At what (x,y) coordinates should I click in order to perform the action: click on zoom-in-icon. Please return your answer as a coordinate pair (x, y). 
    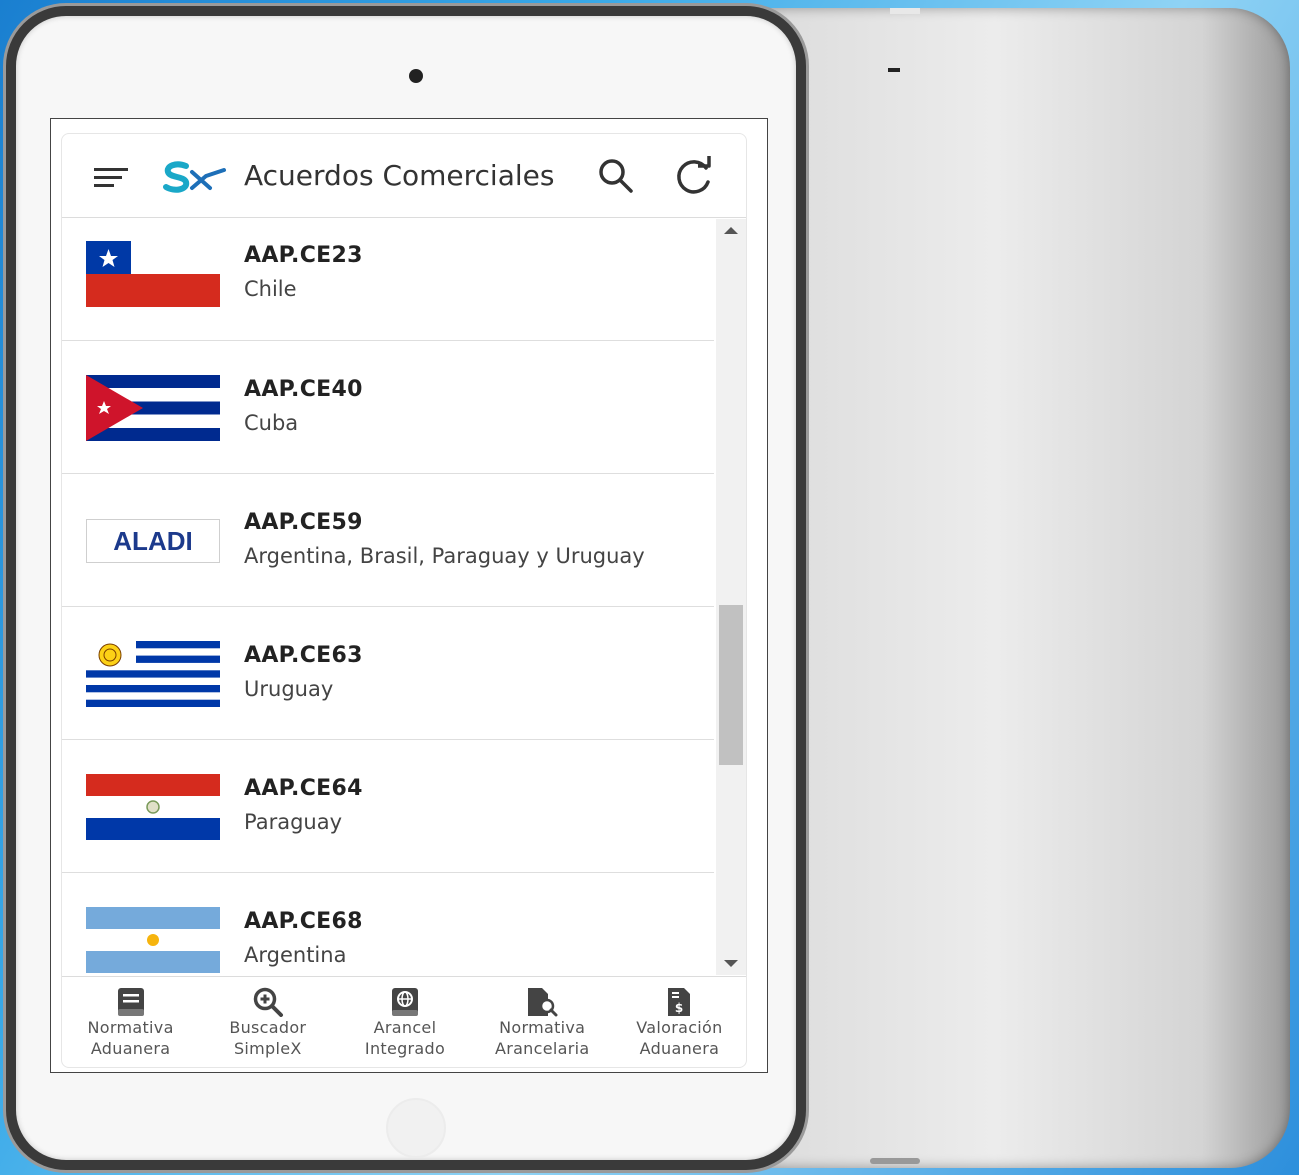
    Looking at the image, I should click on (268, 1002).